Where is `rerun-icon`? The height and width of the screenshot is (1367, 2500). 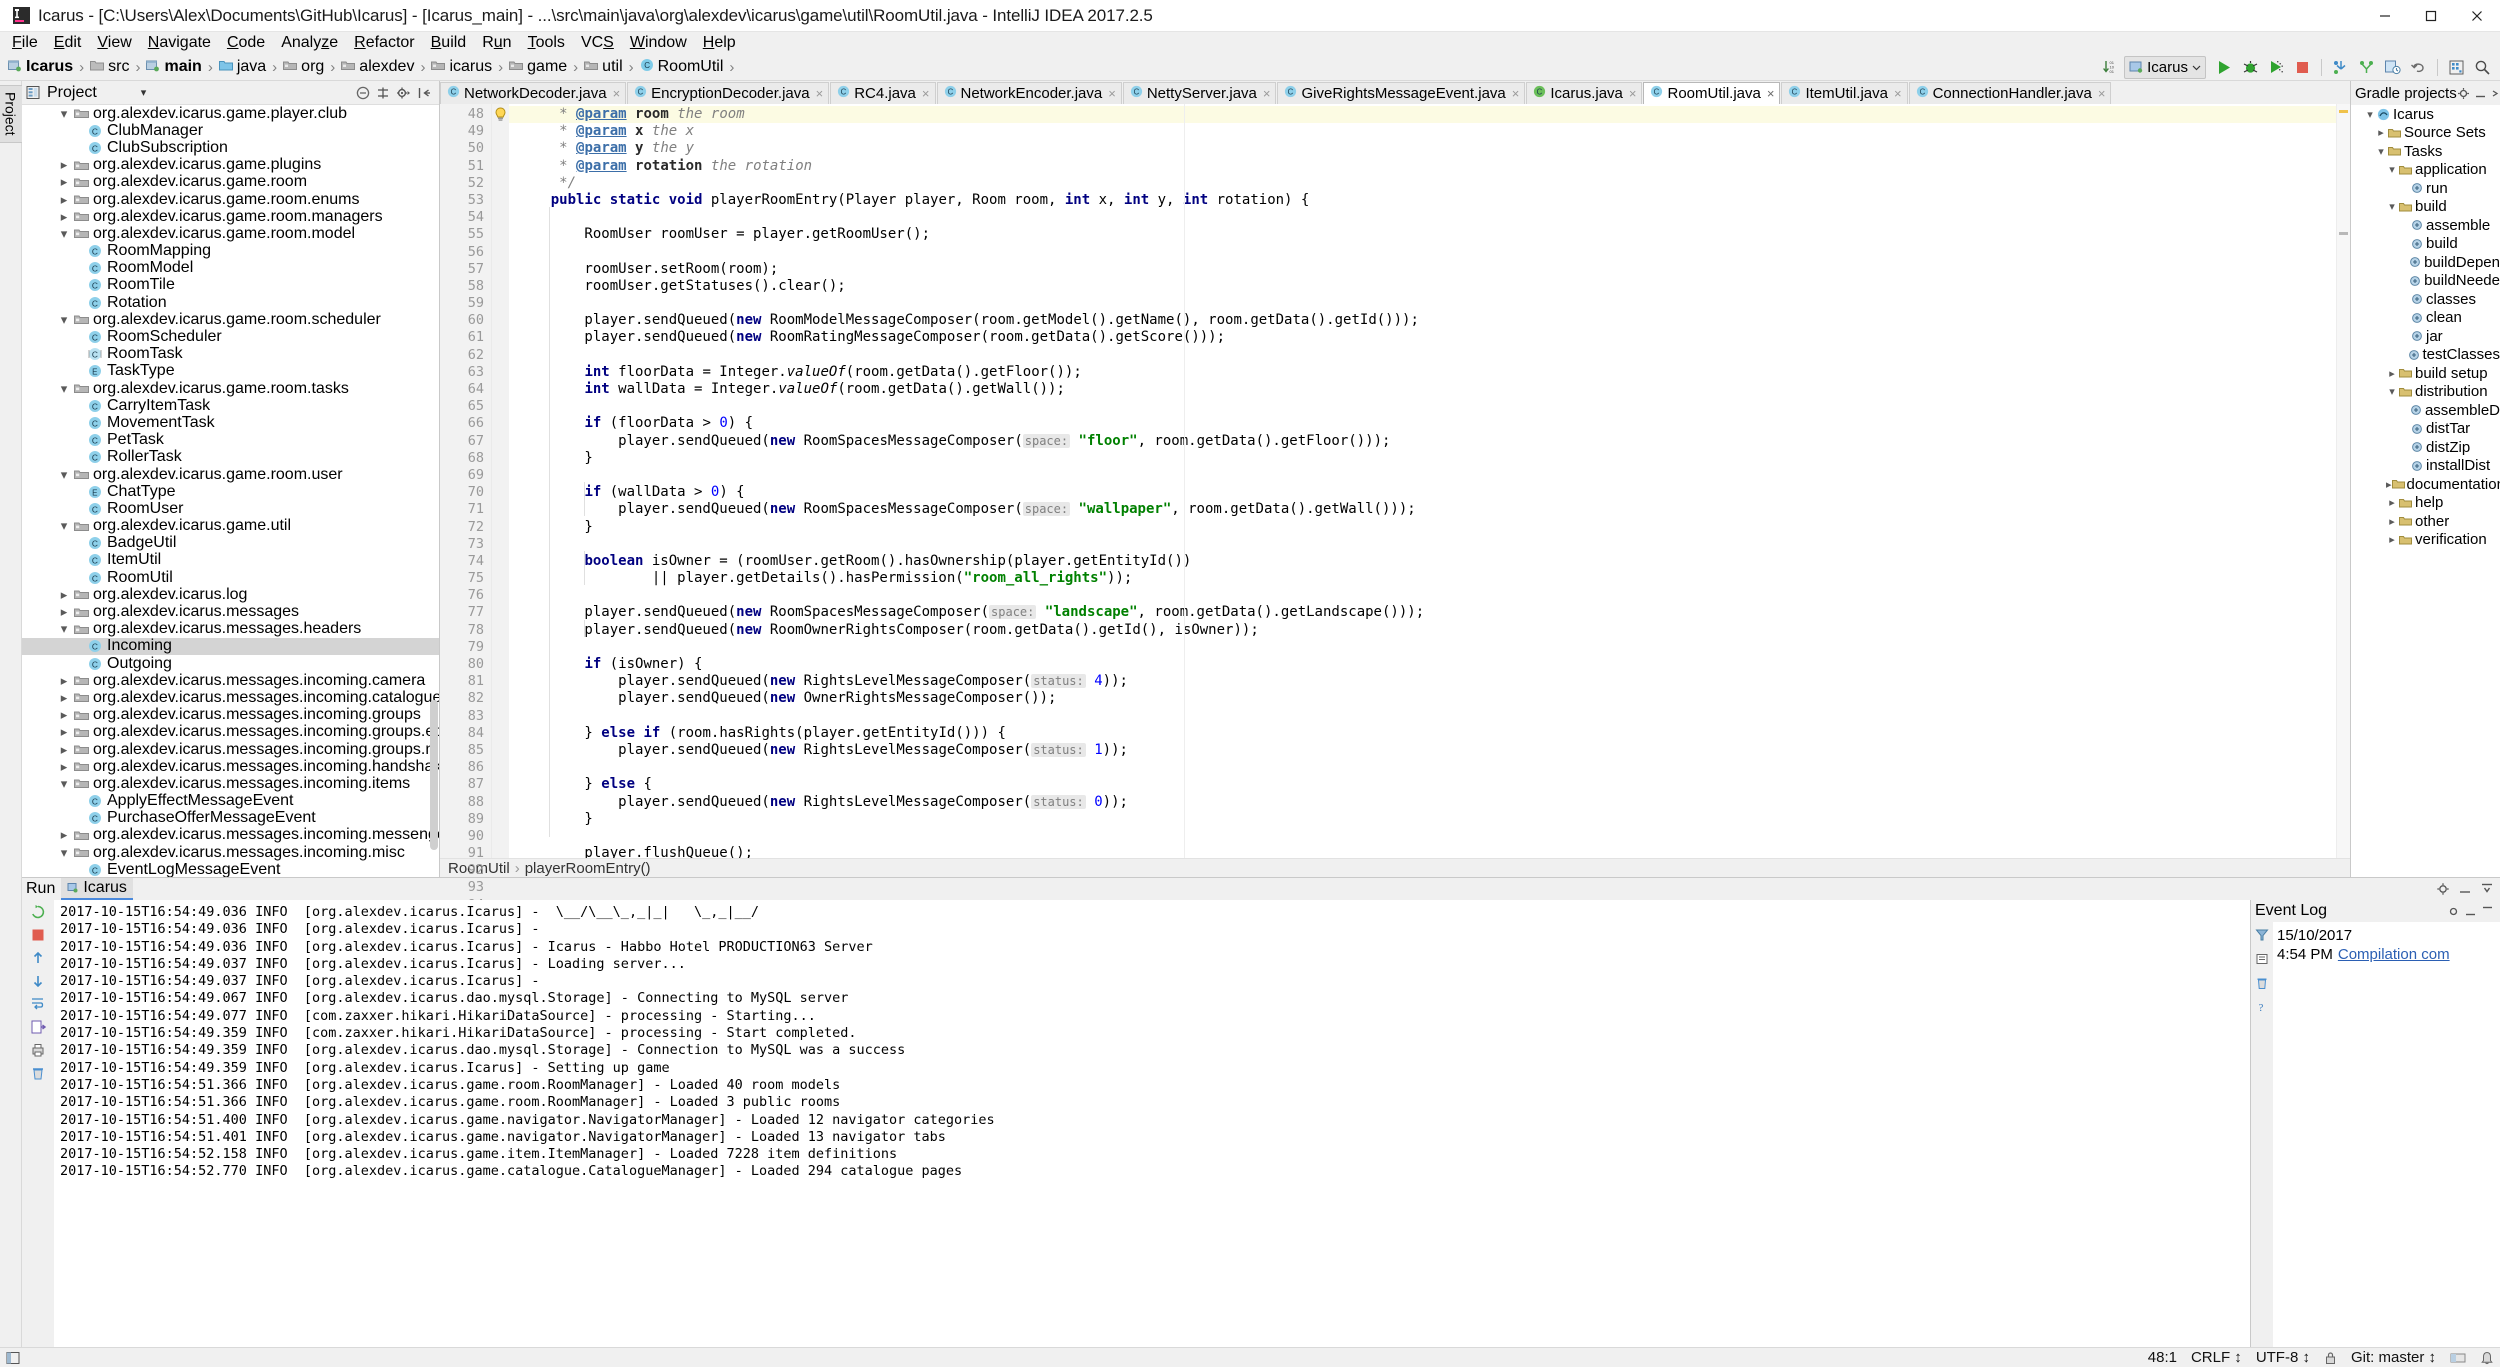 rerun-icon is located at coordinates (38, 912).